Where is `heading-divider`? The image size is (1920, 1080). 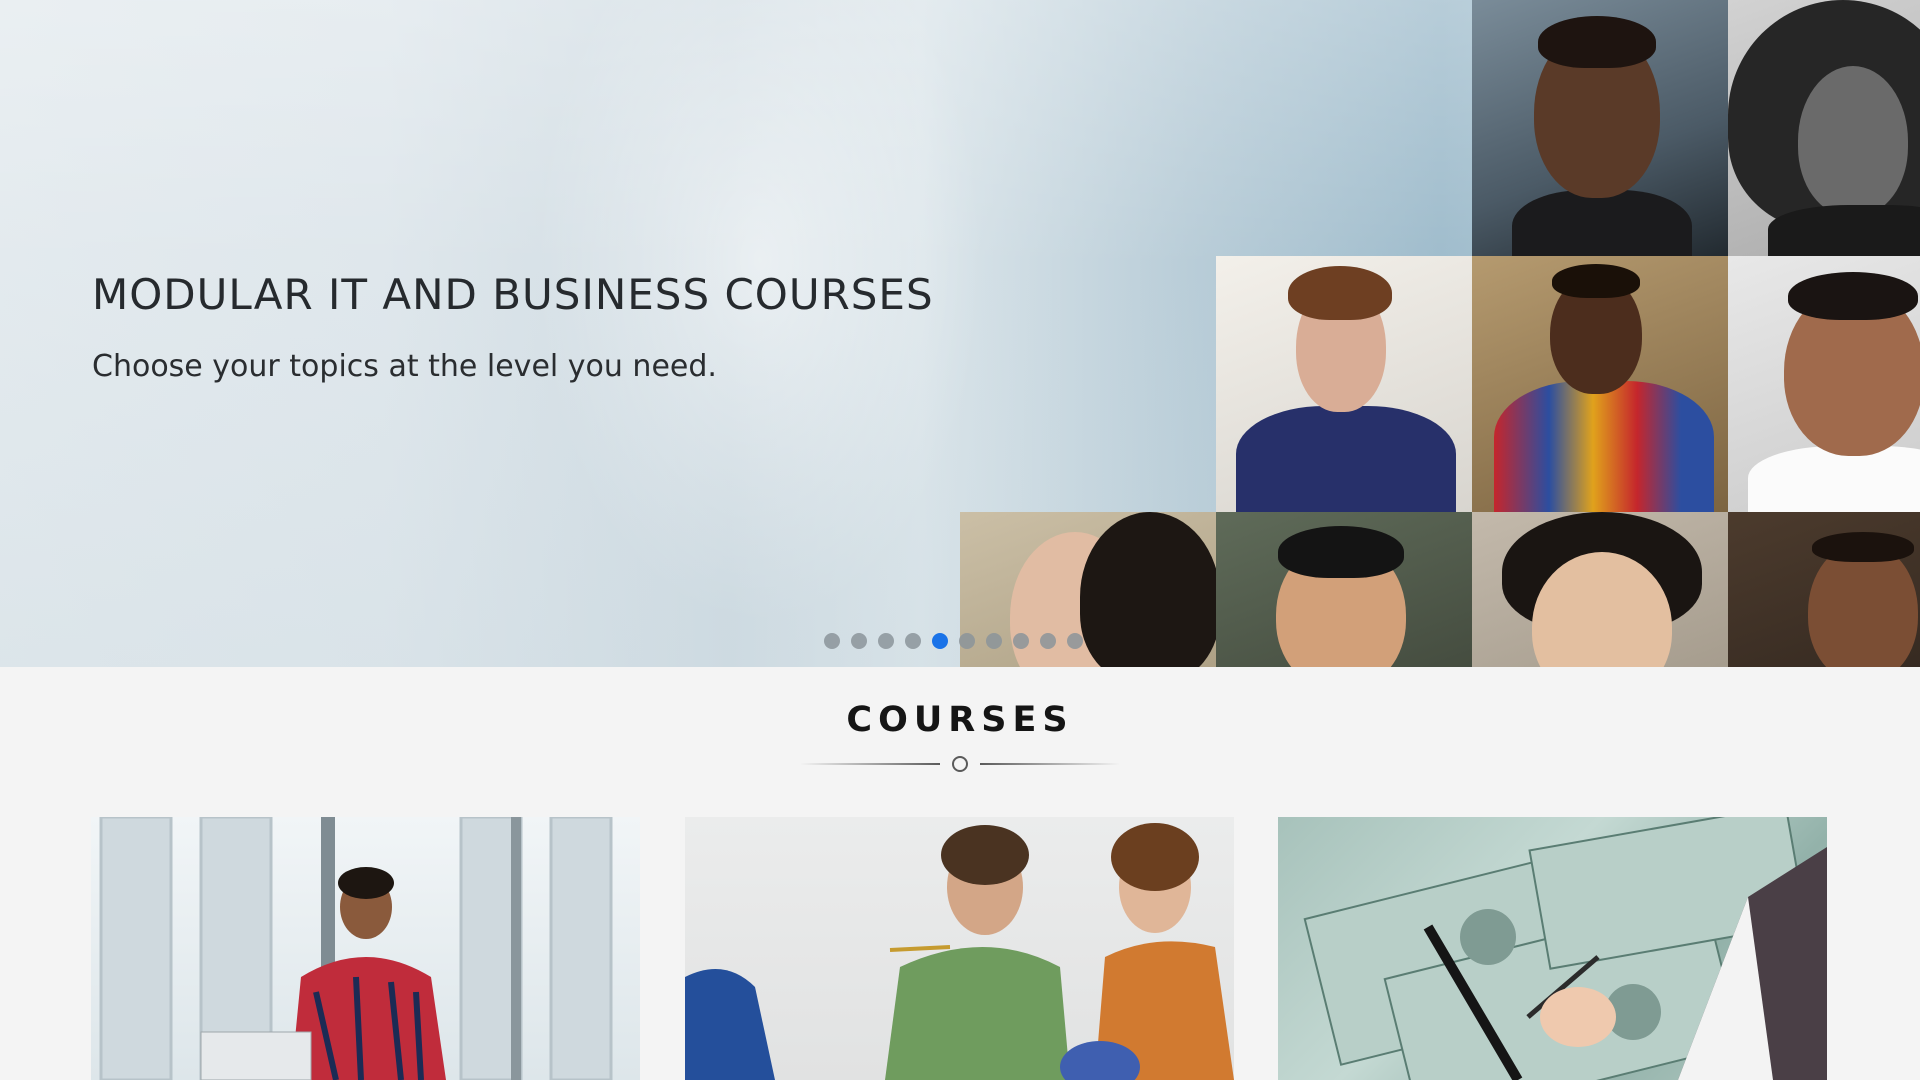 heading-divider is located at coordinates (960, 764).